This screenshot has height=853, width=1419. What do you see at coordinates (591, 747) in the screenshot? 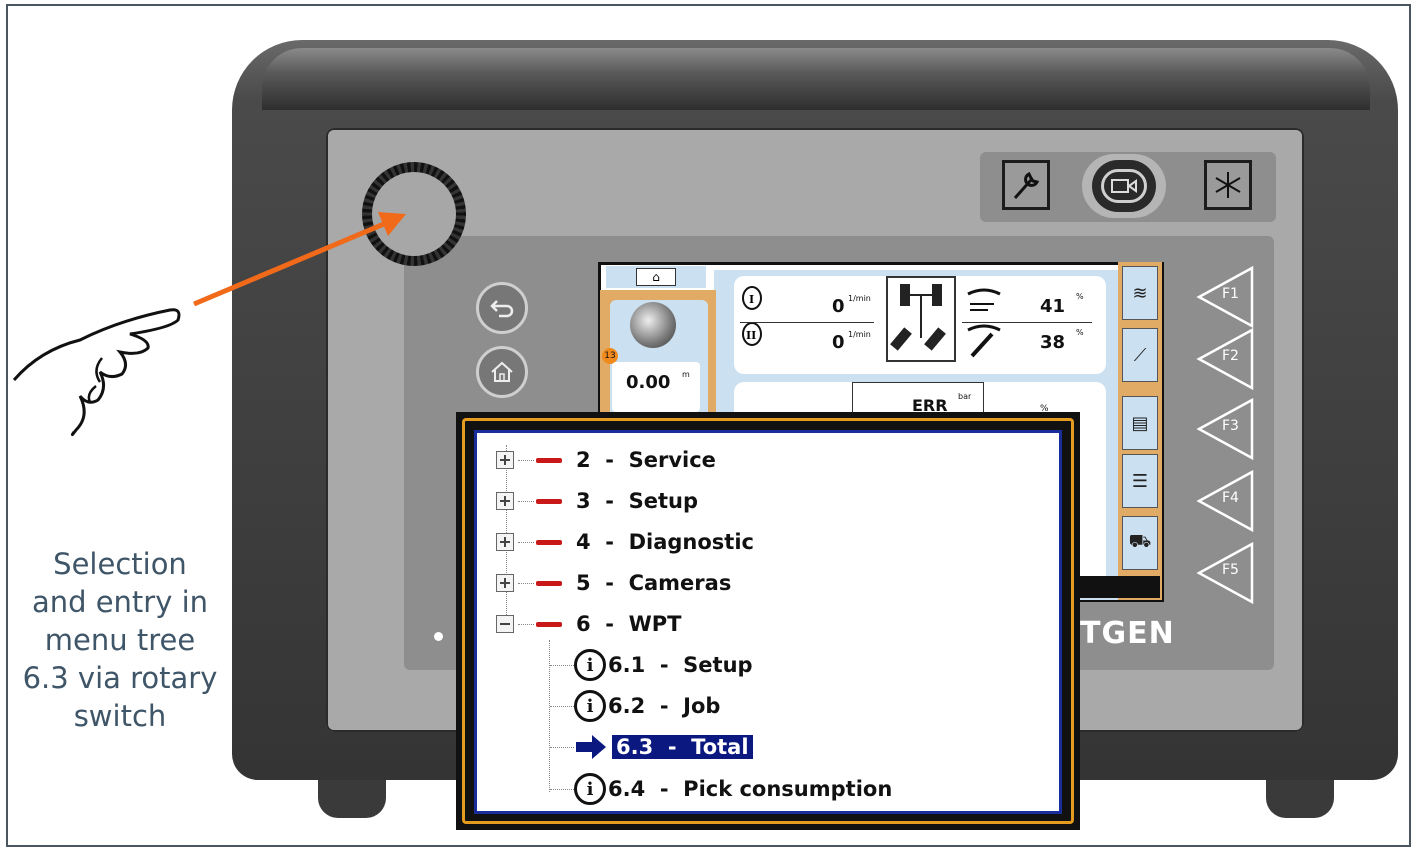
I see `selection-arrow-icon` at bounding box center [591, 747].